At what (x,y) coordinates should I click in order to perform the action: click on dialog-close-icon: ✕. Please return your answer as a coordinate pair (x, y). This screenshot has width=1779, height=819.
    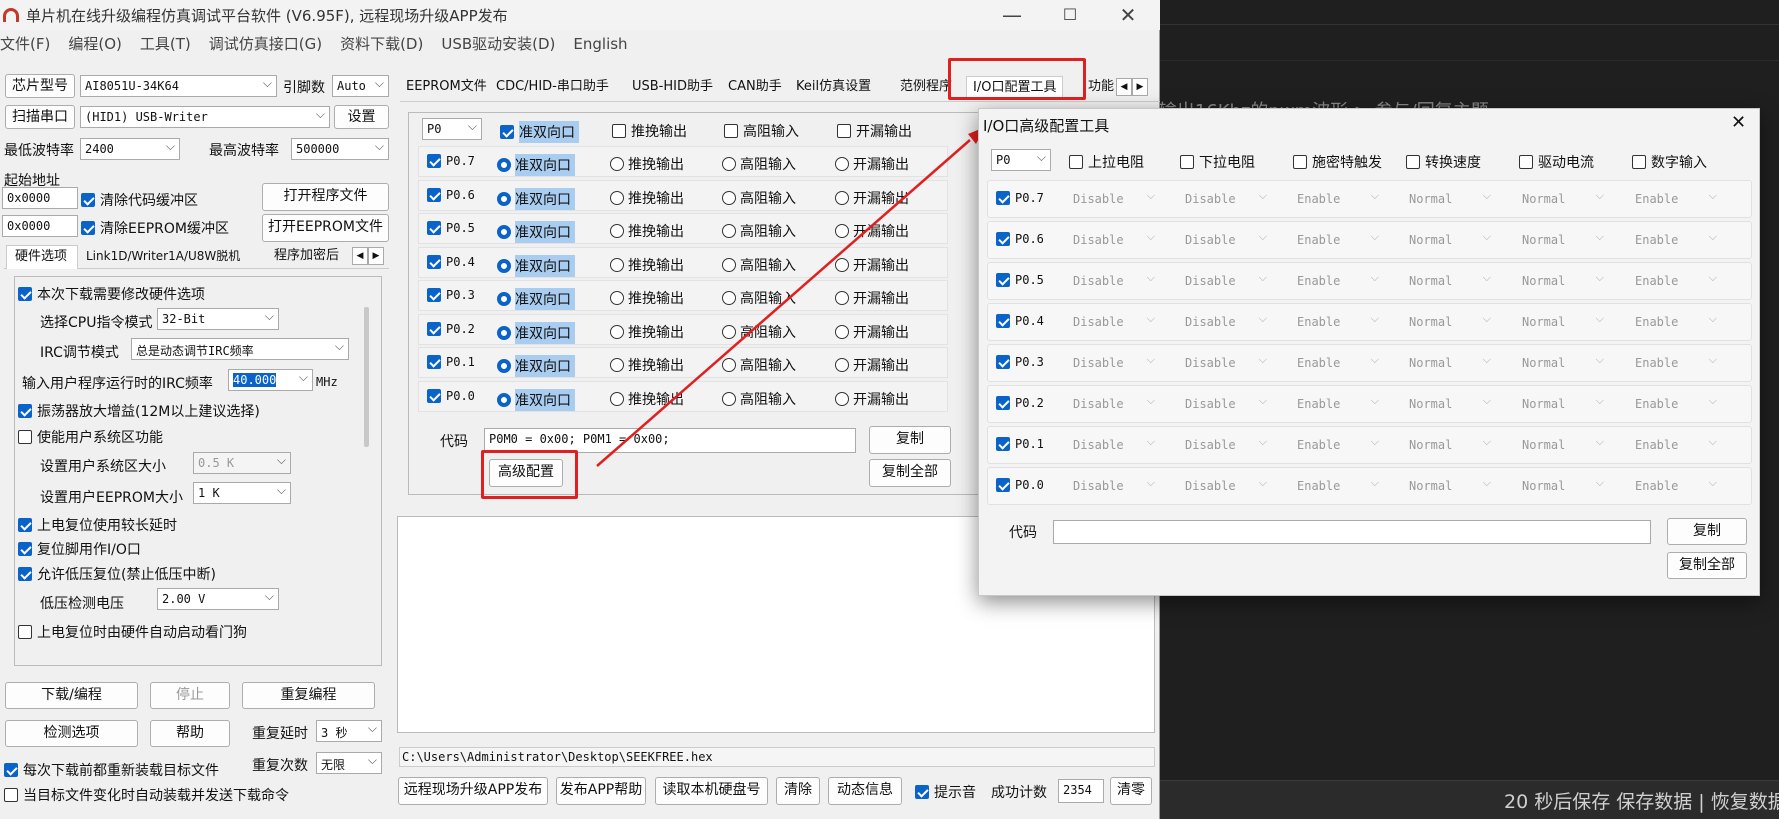
    Looking at the image, I should click on (1738, 122).